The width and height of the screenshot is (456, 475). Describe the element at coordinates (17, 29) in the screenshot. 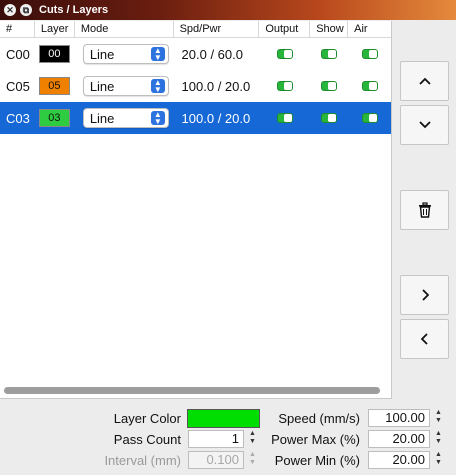

I see `header-num: #` at that location.